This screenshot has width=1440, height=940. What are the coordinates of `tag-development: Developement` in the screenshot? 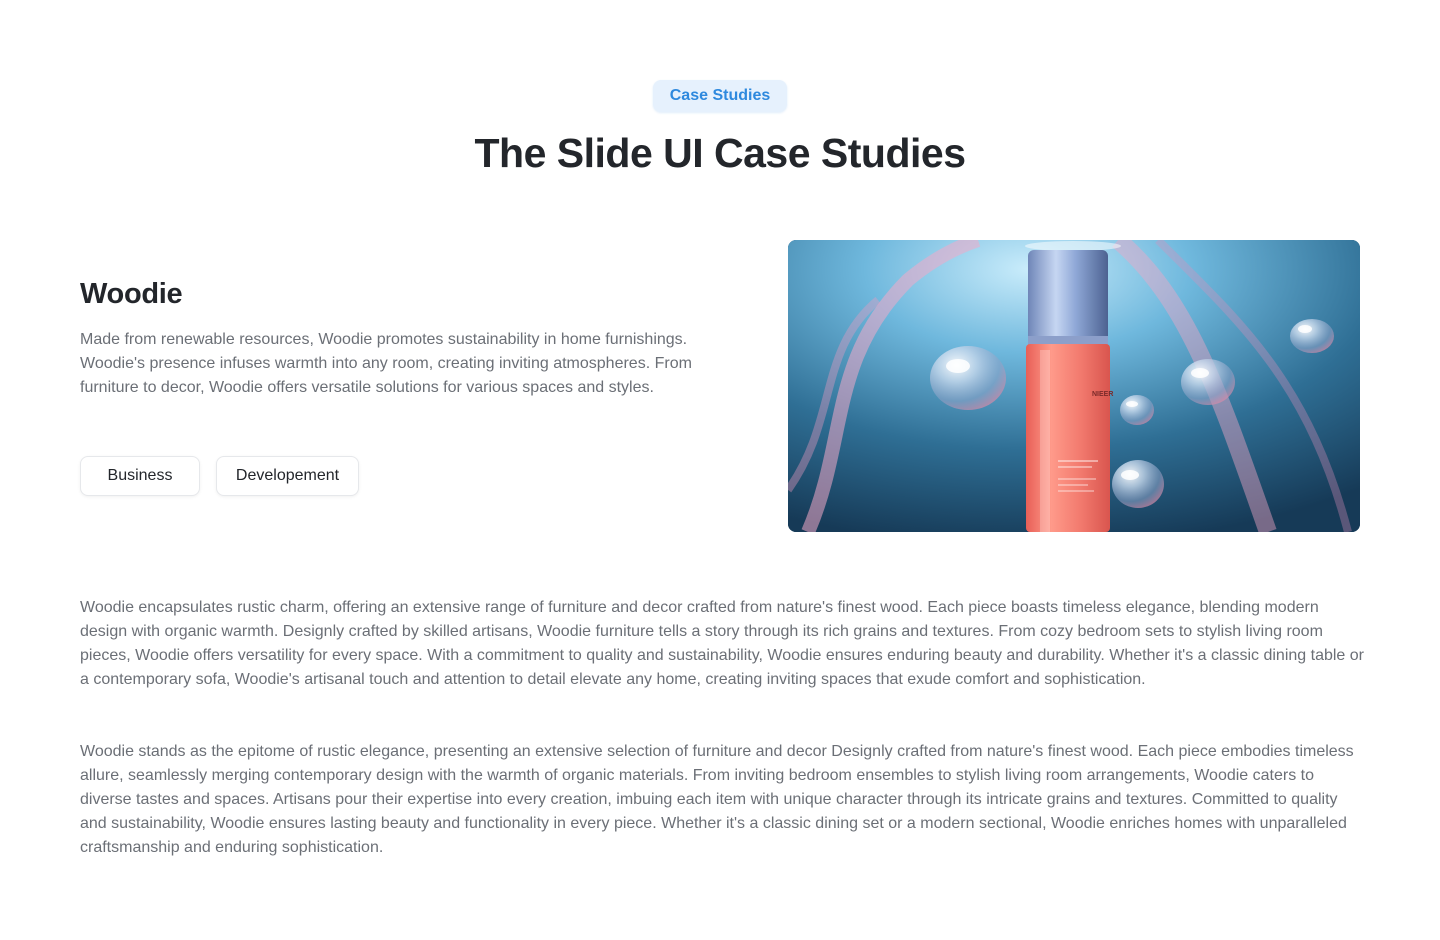 It's located at (287, 476).